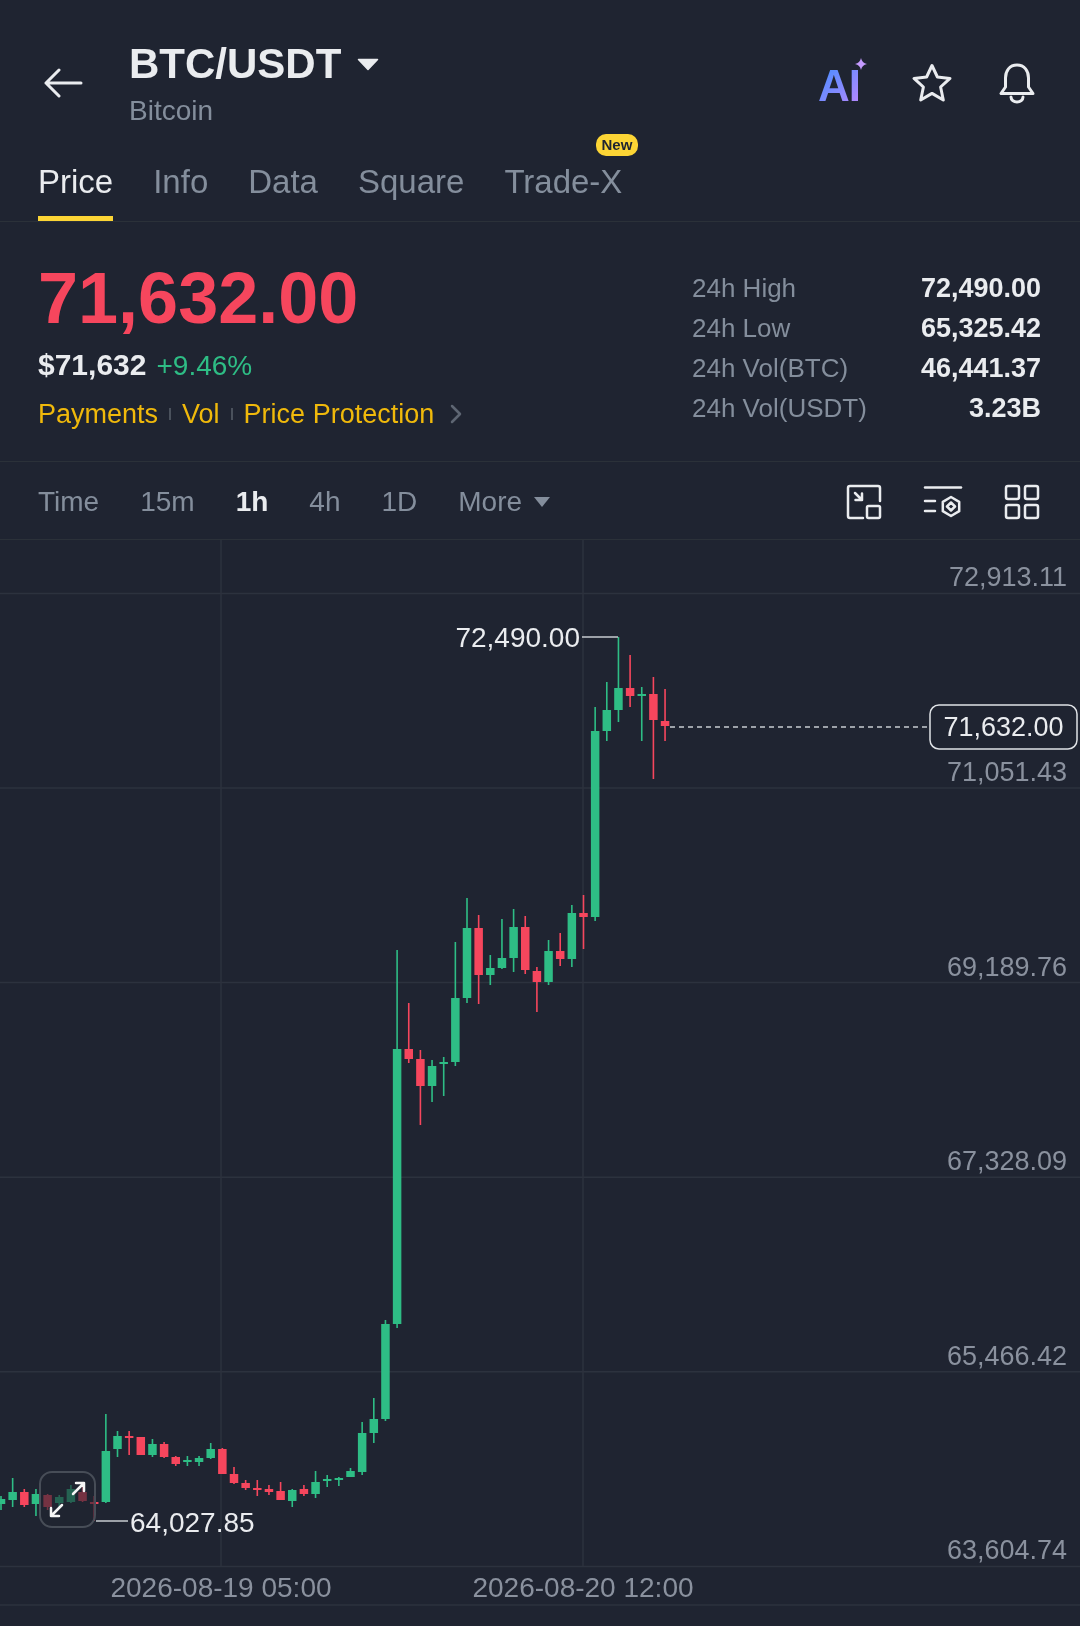  Describe the element at coordinates (1006, 966) in the screenshot. I see `price-axis-label: 69,189.76` at that location.